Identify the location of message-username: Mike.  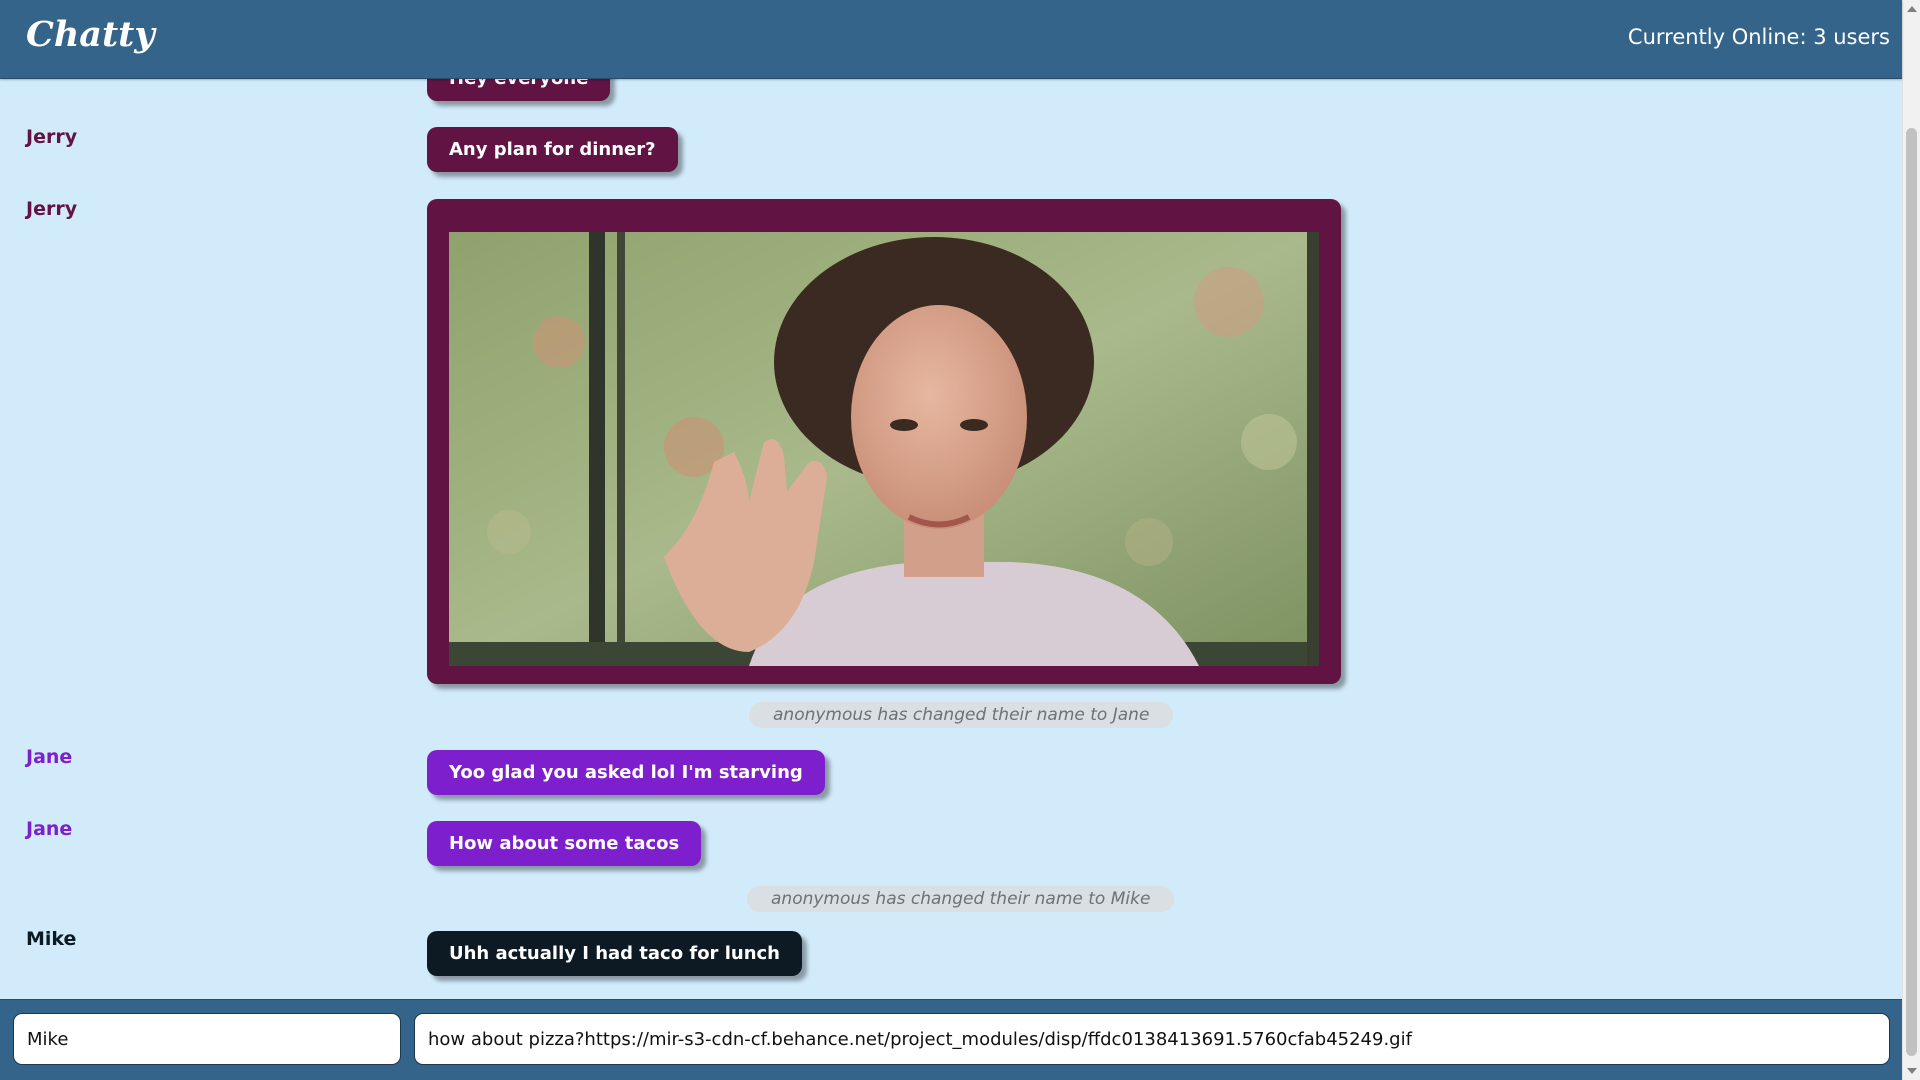
(51, 939).